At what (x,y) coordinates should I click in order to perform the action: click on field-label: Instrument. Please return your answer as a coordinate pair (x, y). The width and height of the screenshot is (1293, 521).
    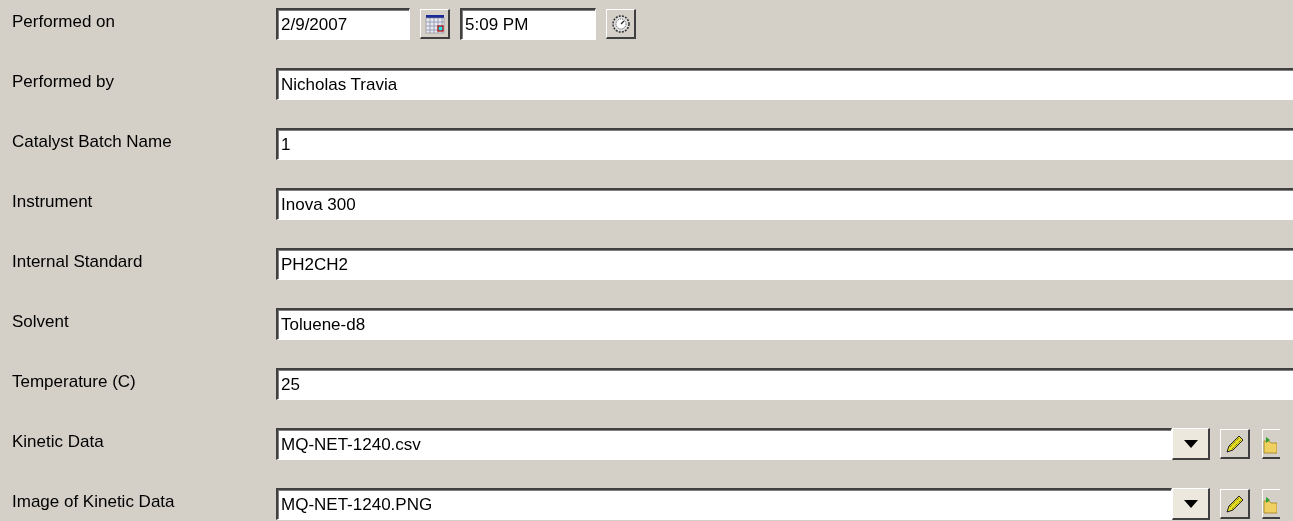
    Looking at the image, I should click on (52, 202).